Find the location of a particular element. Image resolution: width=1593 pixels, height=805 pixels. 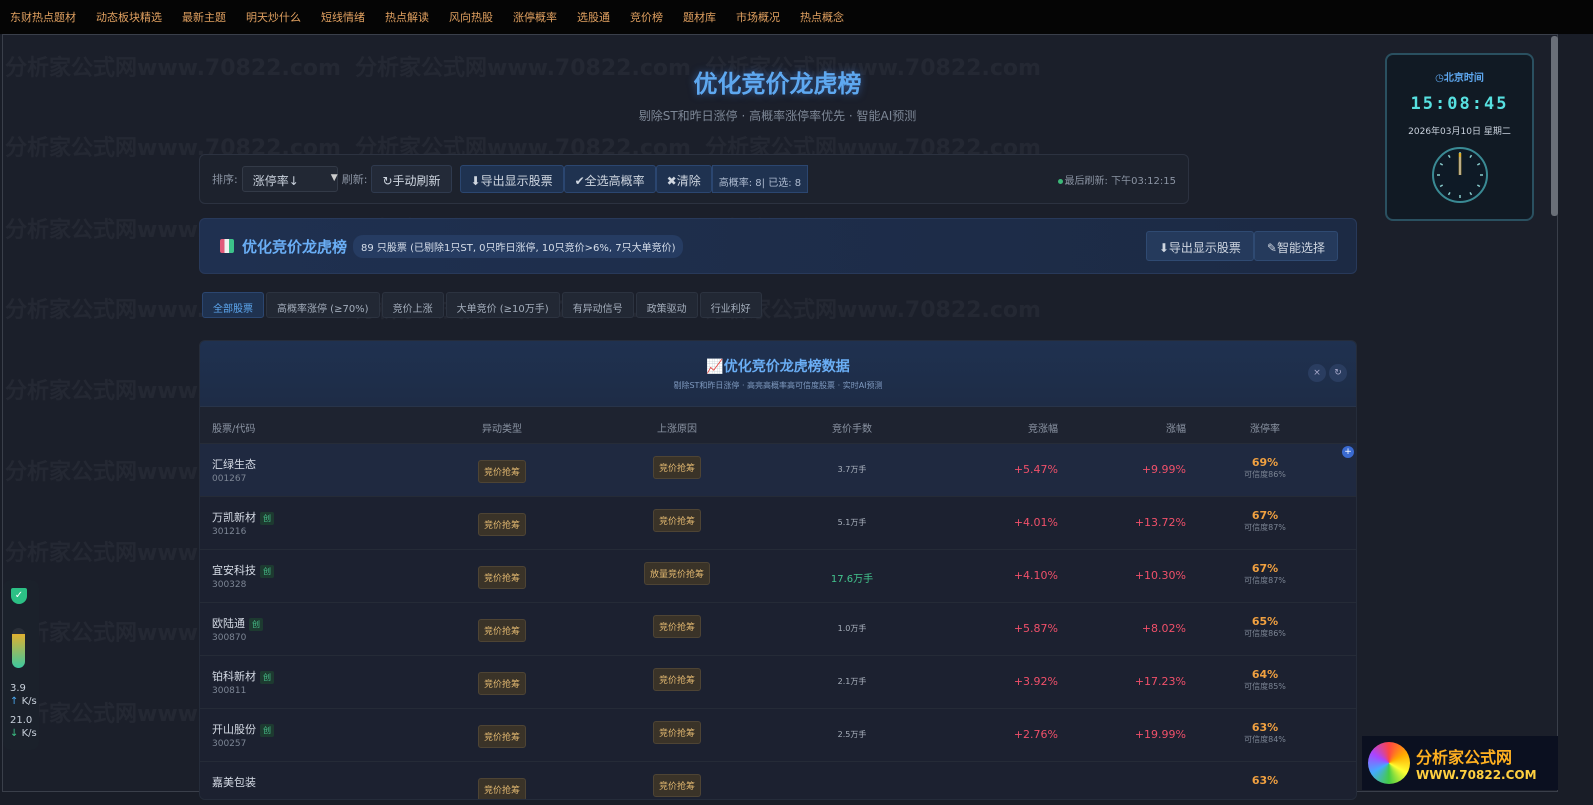

stock-name-text: 汇绿生态 is located at coordinates (234, 464).